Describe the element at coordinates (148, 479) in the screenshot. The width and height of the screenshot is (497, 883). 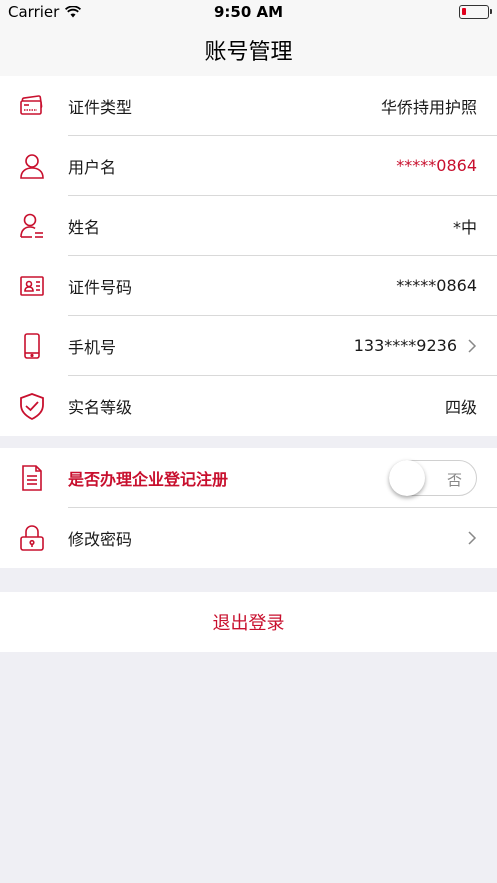
I see `enterprise-registration-label: 是否办理企业登记注册` at that location.